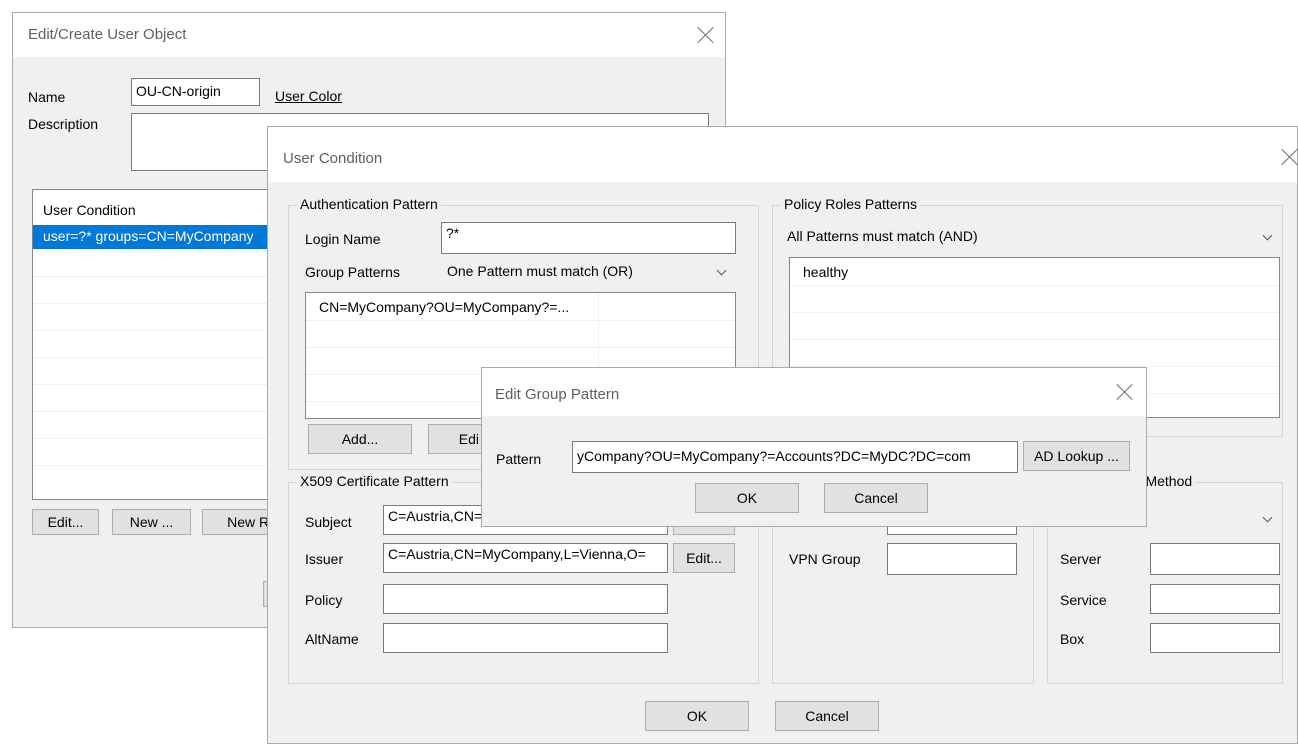 This screenshot has width=1298, height=744. Describe the element at coordinates (825, 559) in the screenshot. I see `vpn-group-label: VPN Group` at that location.